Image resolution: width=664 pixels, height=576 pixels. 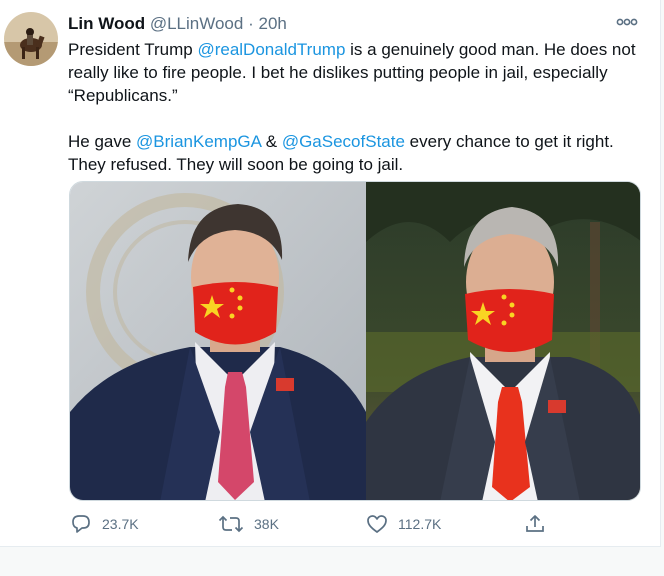 I want to click on text-span: &, so click(x=271, y=141).